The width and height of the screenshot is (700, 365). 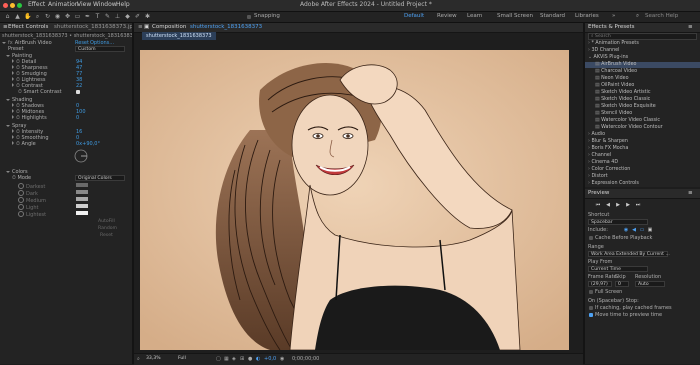 What do you see at coordinates (123, 4) in the screenshot?
I see `menu-help: Help` at bounding box center [123, 4].